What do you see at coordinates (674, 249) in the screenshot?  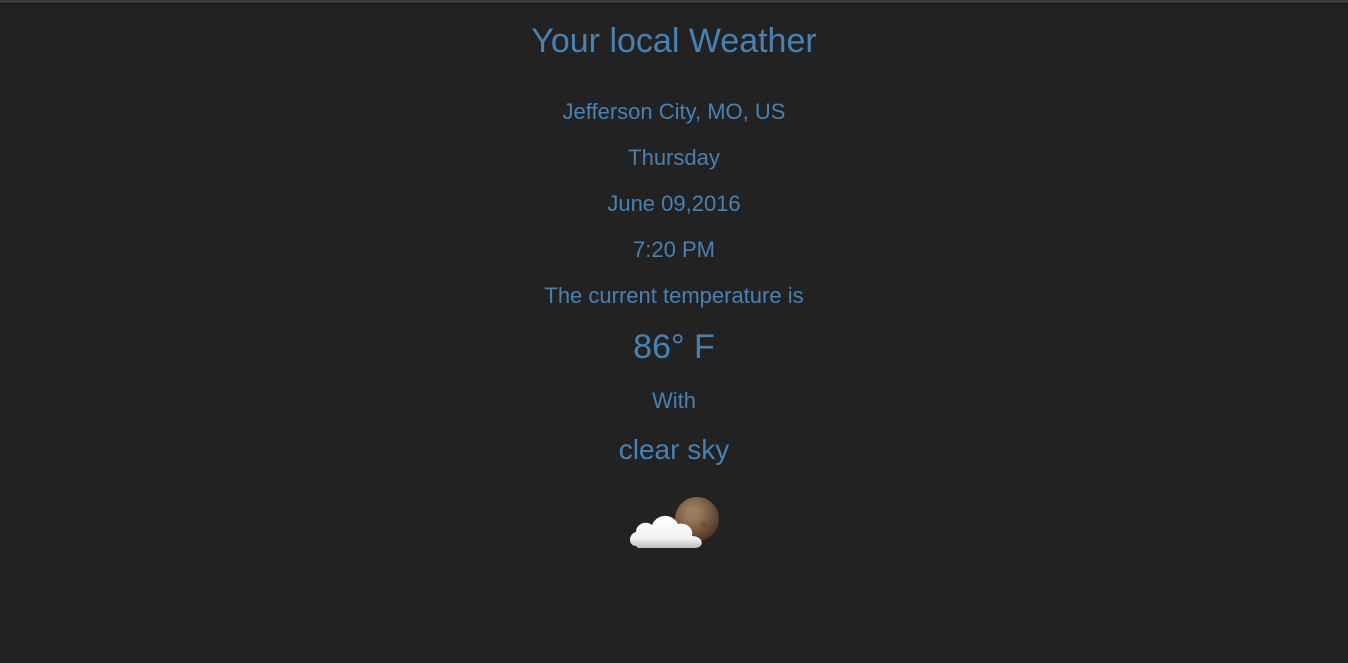 I see `time-text: 7:20 PM` at bounding box center [674, 249].